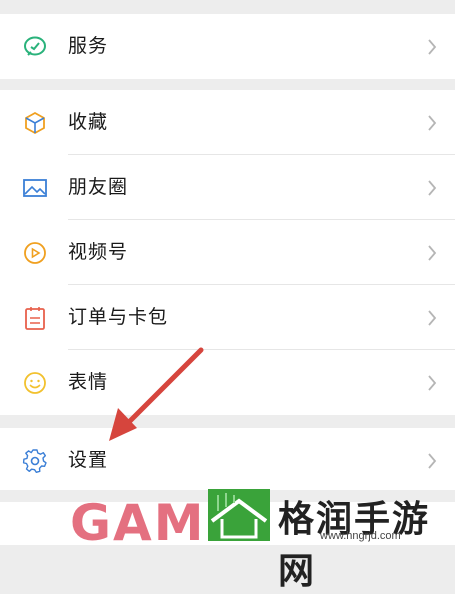 Image resolution: width=455 pixels, height=594 pixels. I want to click on orders-cards-icon, so click(35, 318).